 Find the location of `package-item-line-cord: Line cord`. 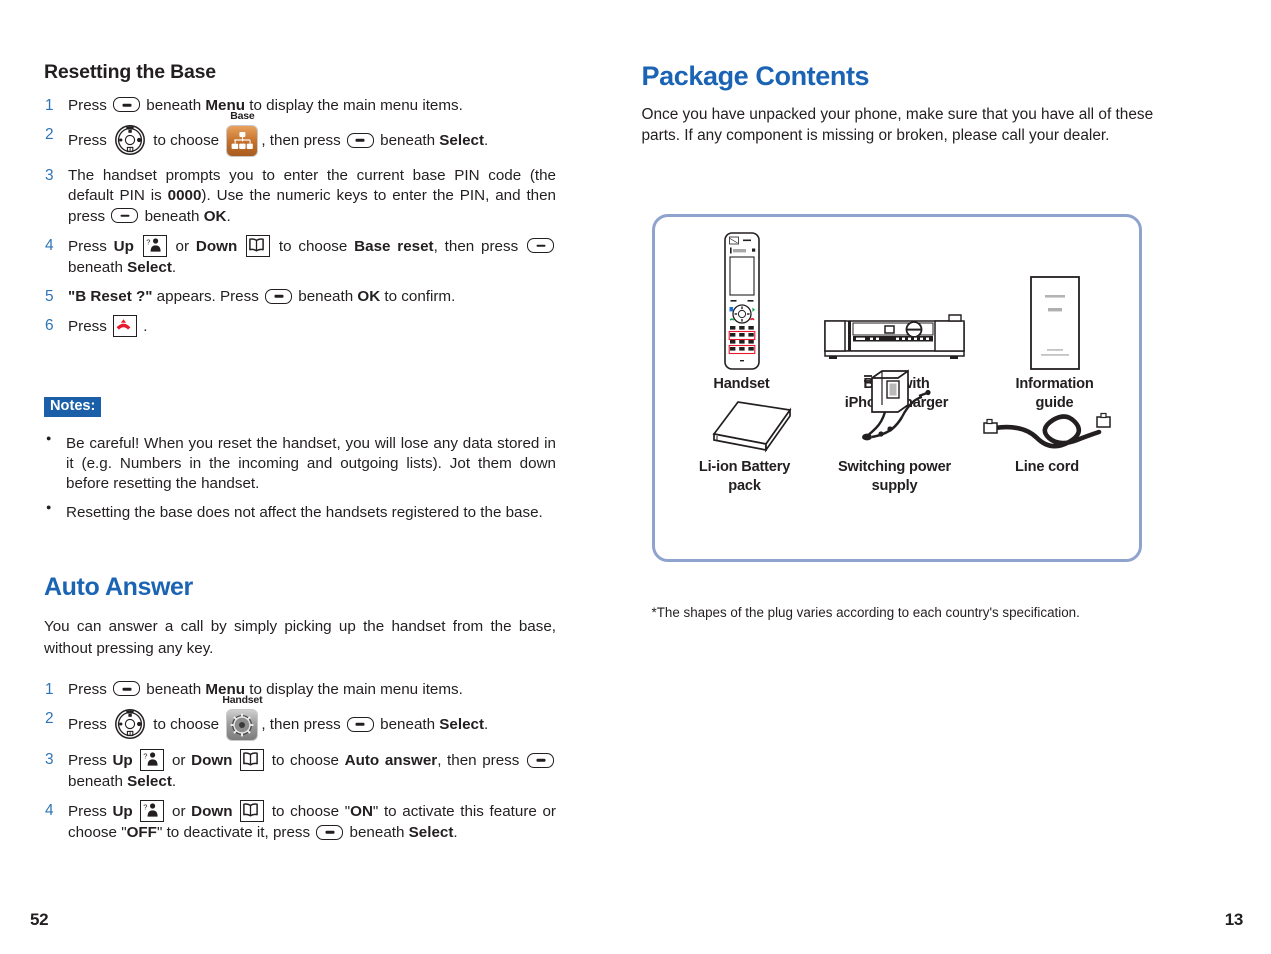

package-item-line-cord: Line cord is located at coordinates (1047, 429).